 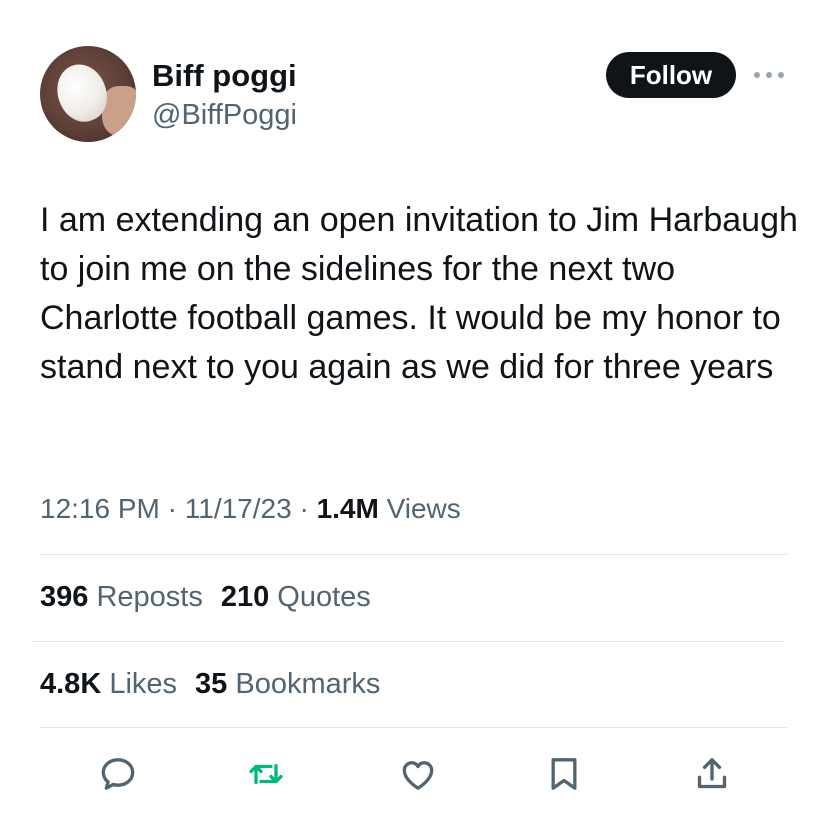 What do you see at coordinates (238, 508) in the screenshot?
I see `tweet-date: 11/17/23` at bounding box center [238, 508].